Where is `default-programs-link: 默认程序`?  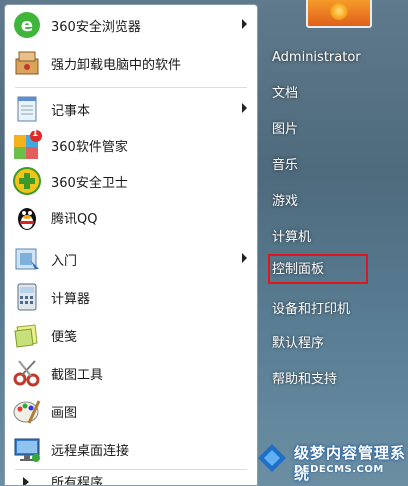
default-programs-link: 默认程序 is located at coordinates (298, 344).